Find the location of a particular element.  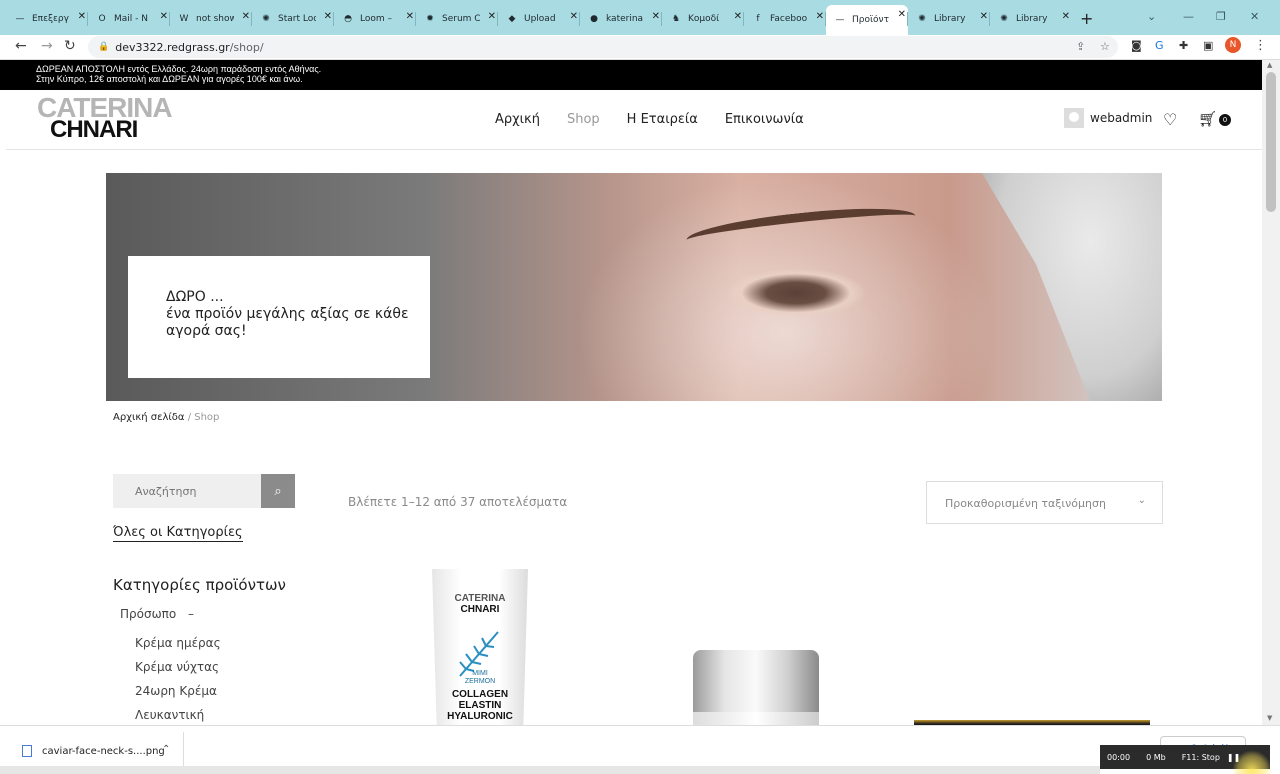

browser-tab: ✺ Start Loo ✕ is located at coordinates (293, 19).